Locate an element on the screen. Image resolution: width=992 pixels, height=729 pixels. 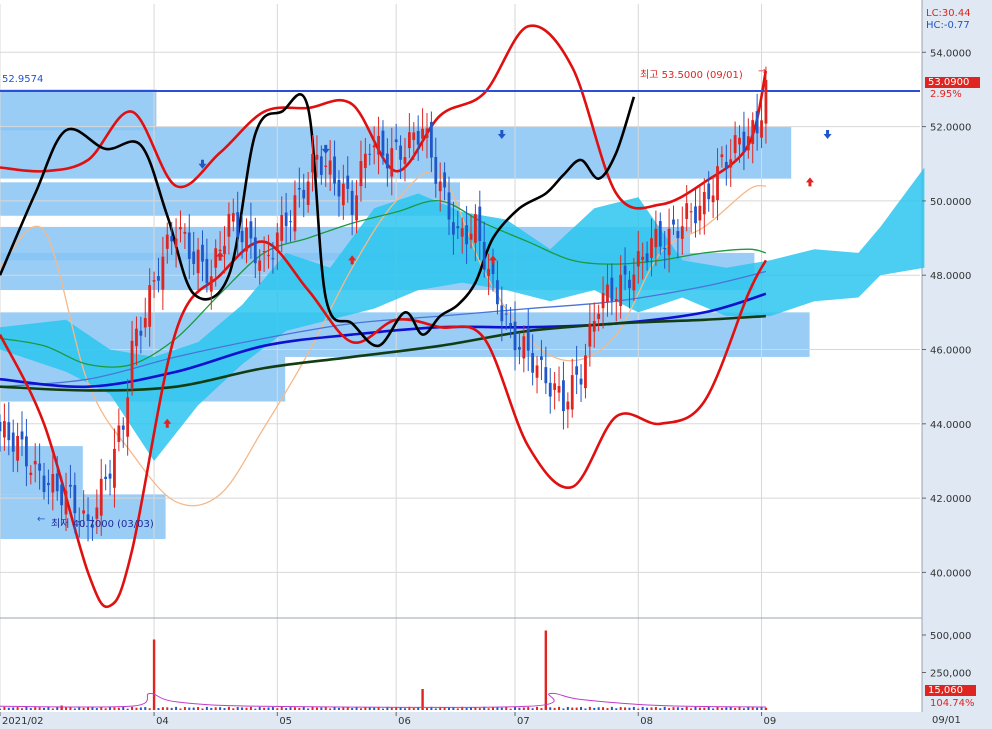
x-axis-tick-label: 09 is located at coordinates (770, 721).